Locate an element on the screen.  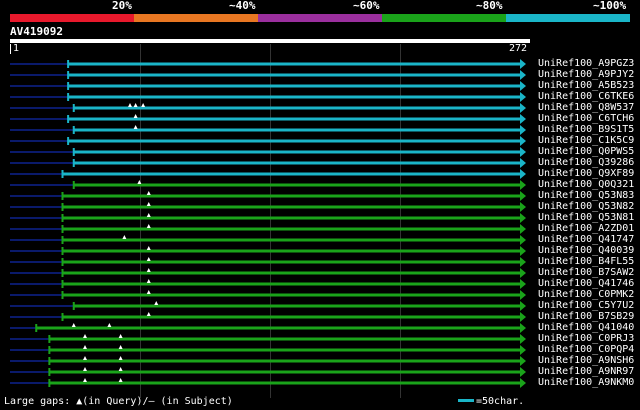
hit-label: UniRef100_Q41746 is located at coordinates (586, 283).